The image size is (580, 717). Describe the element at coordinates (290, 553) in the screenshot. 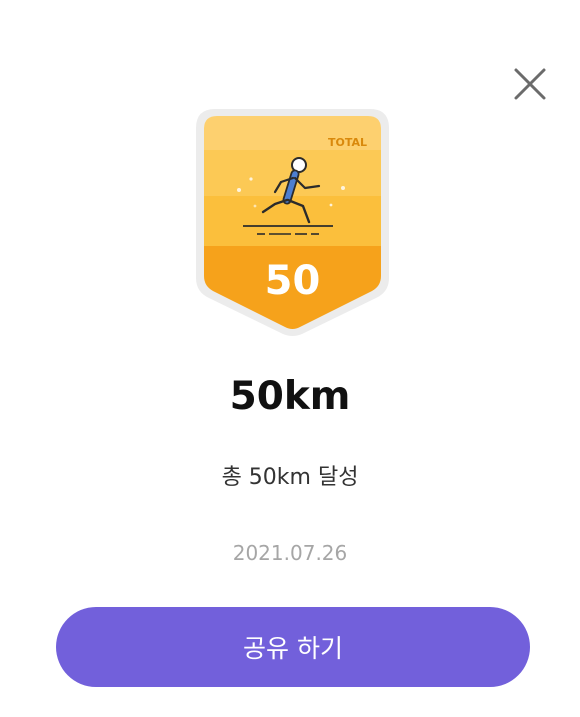

I see `achievement-date: 2021.07.26` at that location.